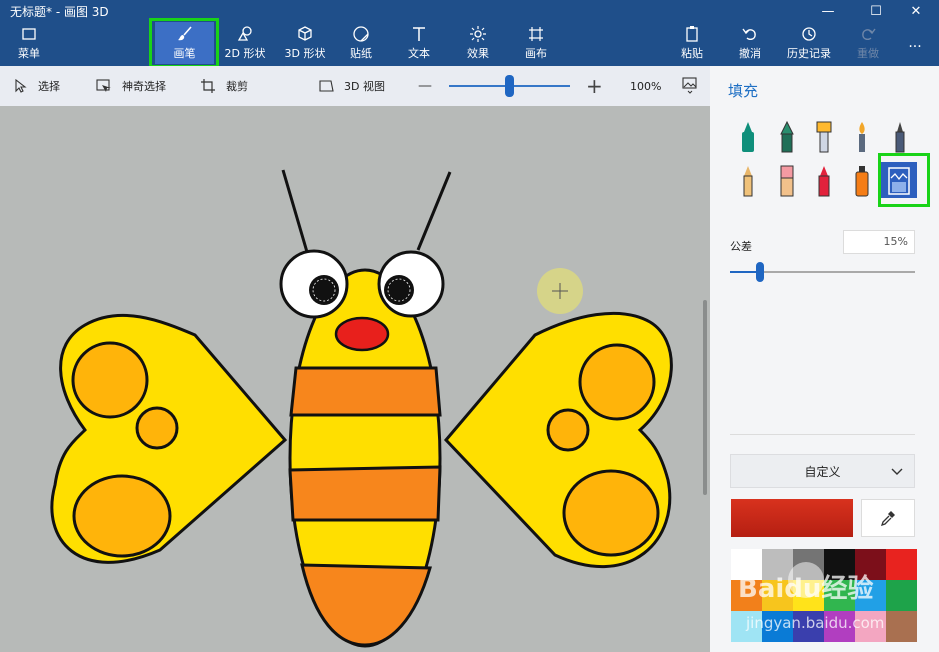 The height and width of the screenshot is (652, 939). Describe the element at coordinates (692, 34) in the screenshot. I see `clipboard-icon` at that location.